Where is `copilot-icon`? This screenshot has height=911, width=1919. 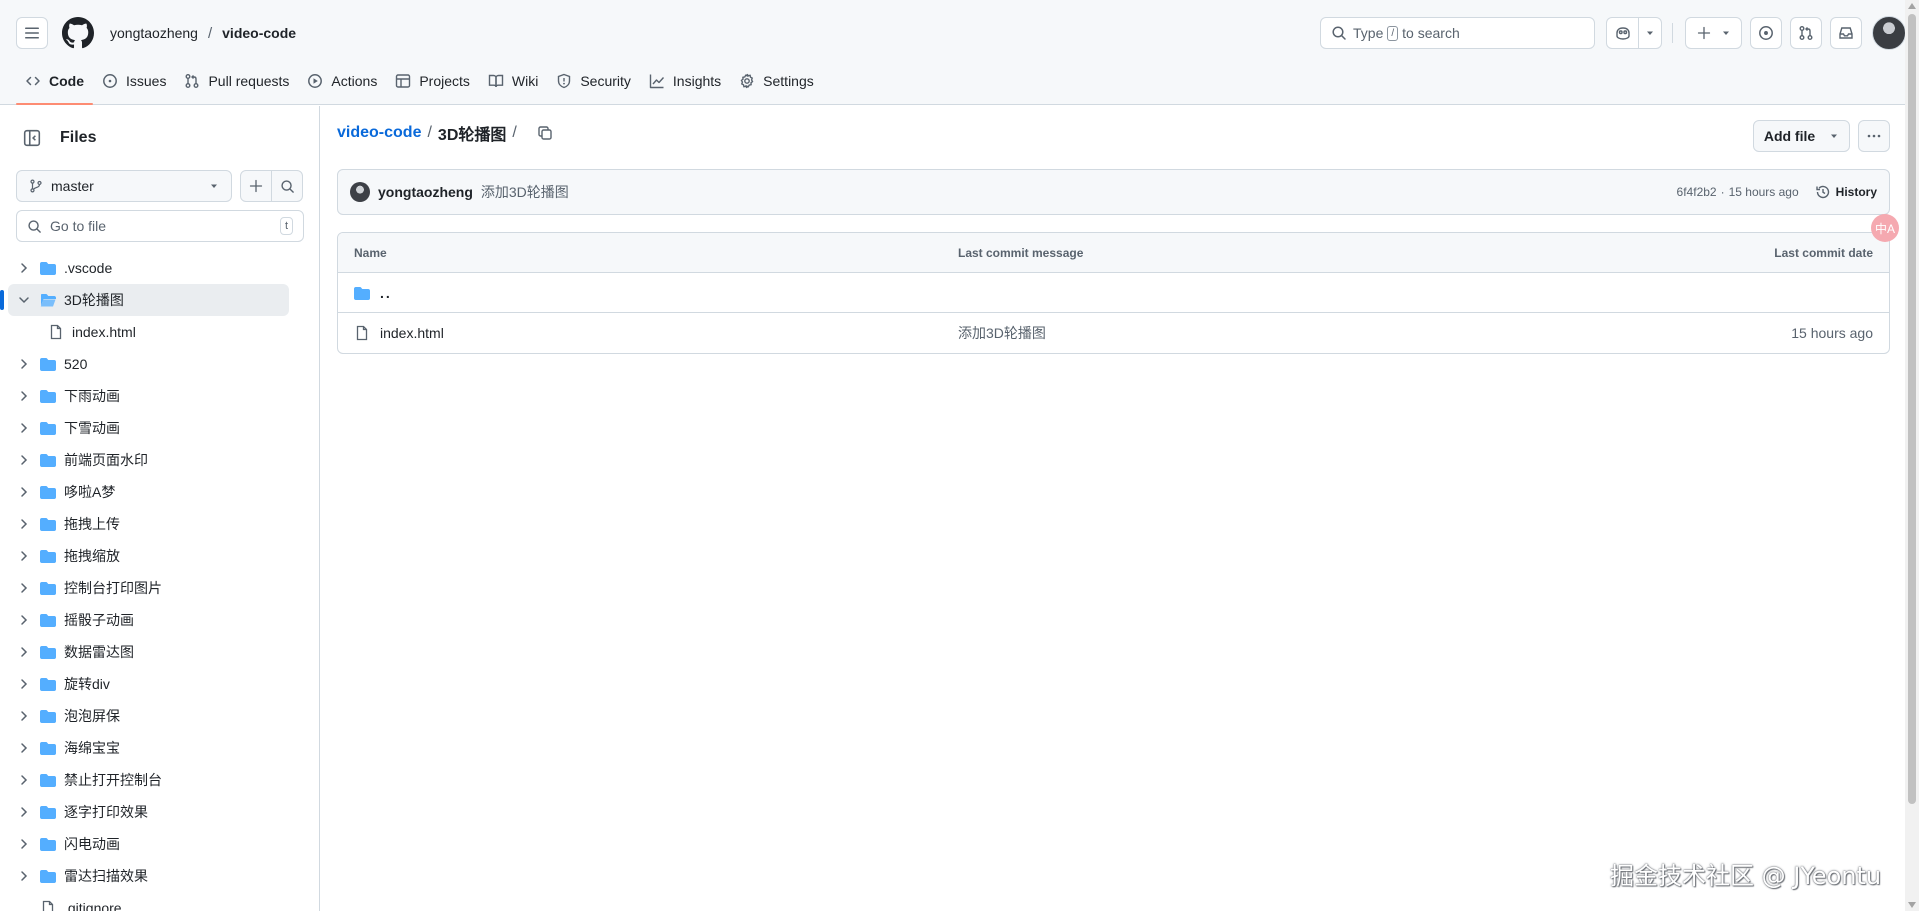 copilot-icon is located at coordinates (1622, 33).